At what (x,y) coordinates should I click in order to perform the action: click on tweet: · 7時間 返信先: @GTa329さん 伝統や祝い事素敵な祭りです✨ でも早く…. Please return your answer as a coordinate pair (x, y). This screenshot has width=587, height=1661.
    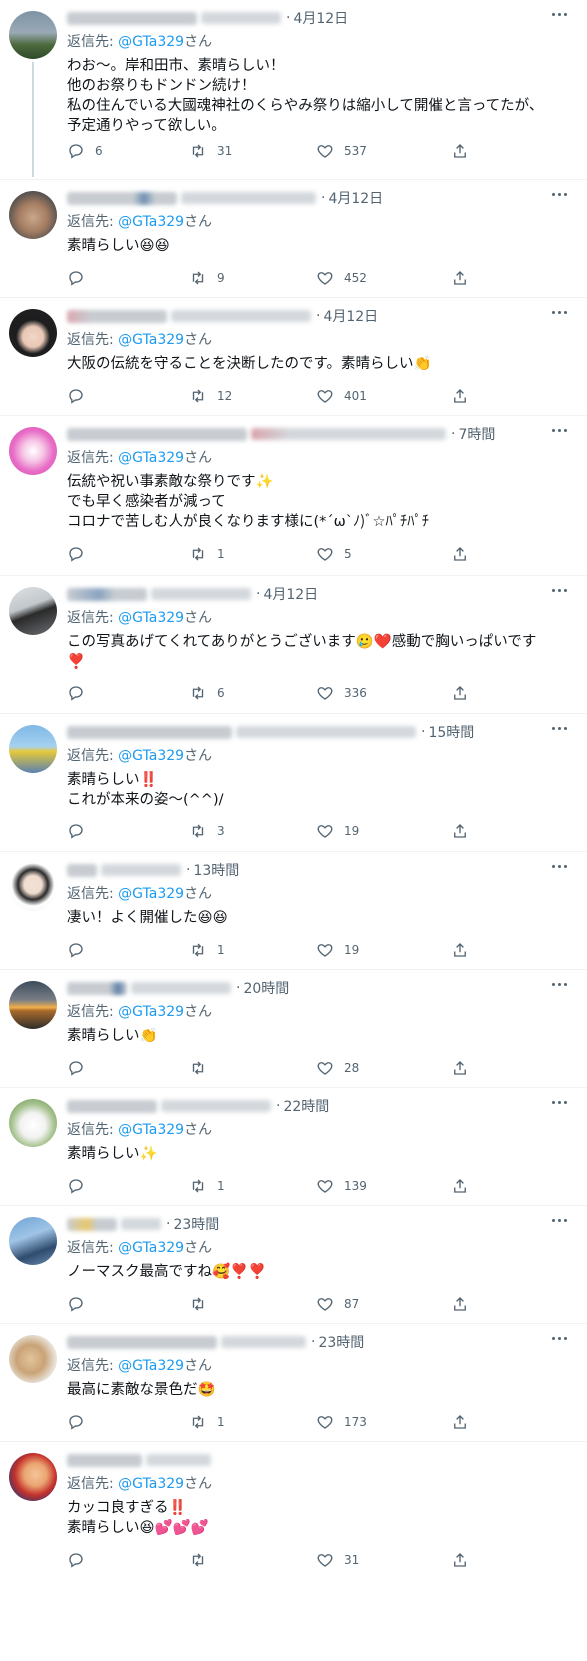
    Looking at the image, I should click on (293, 496).